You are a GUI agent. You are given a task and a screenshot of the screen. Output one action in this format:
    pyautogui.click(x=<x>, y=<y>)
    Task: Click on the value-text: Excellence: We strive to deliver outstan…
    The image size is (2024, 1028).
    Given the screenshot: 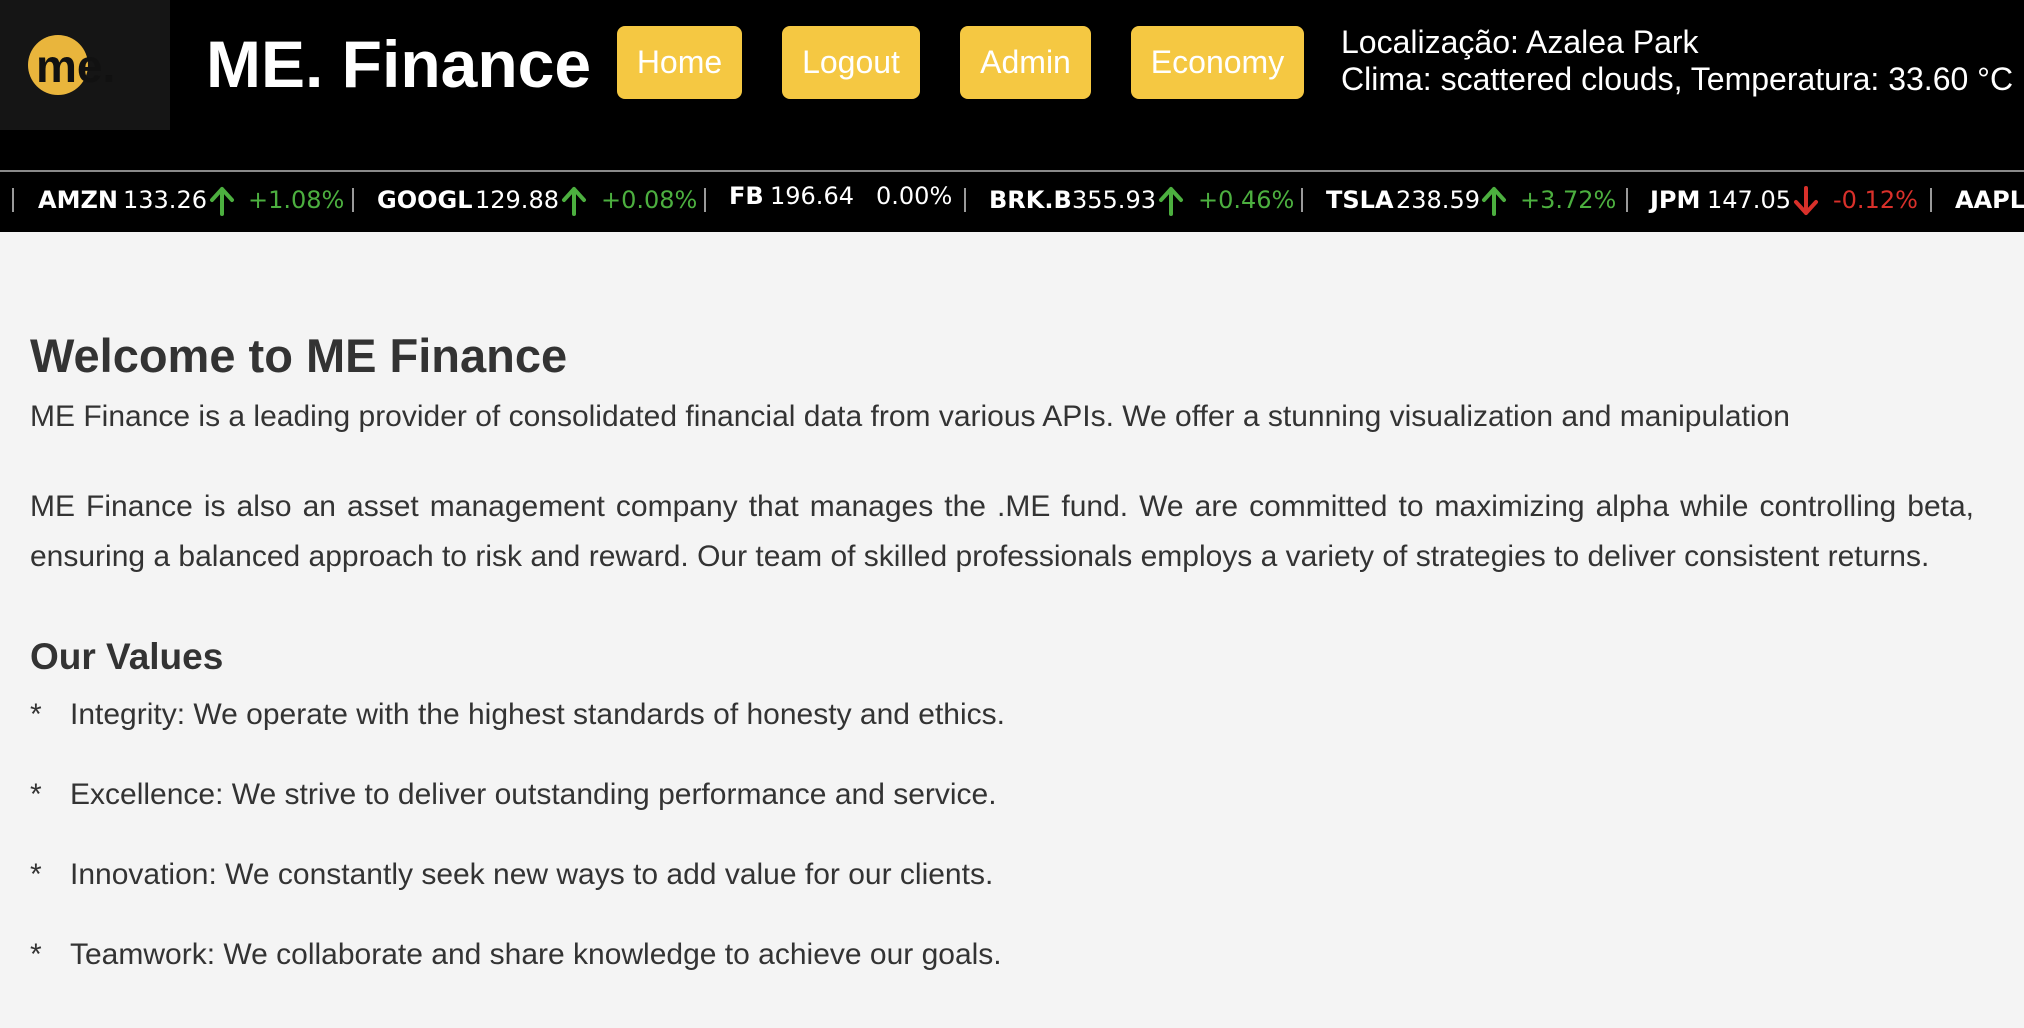 What is the action you would take?
    pyautogui.click(x=533, y=794)
    